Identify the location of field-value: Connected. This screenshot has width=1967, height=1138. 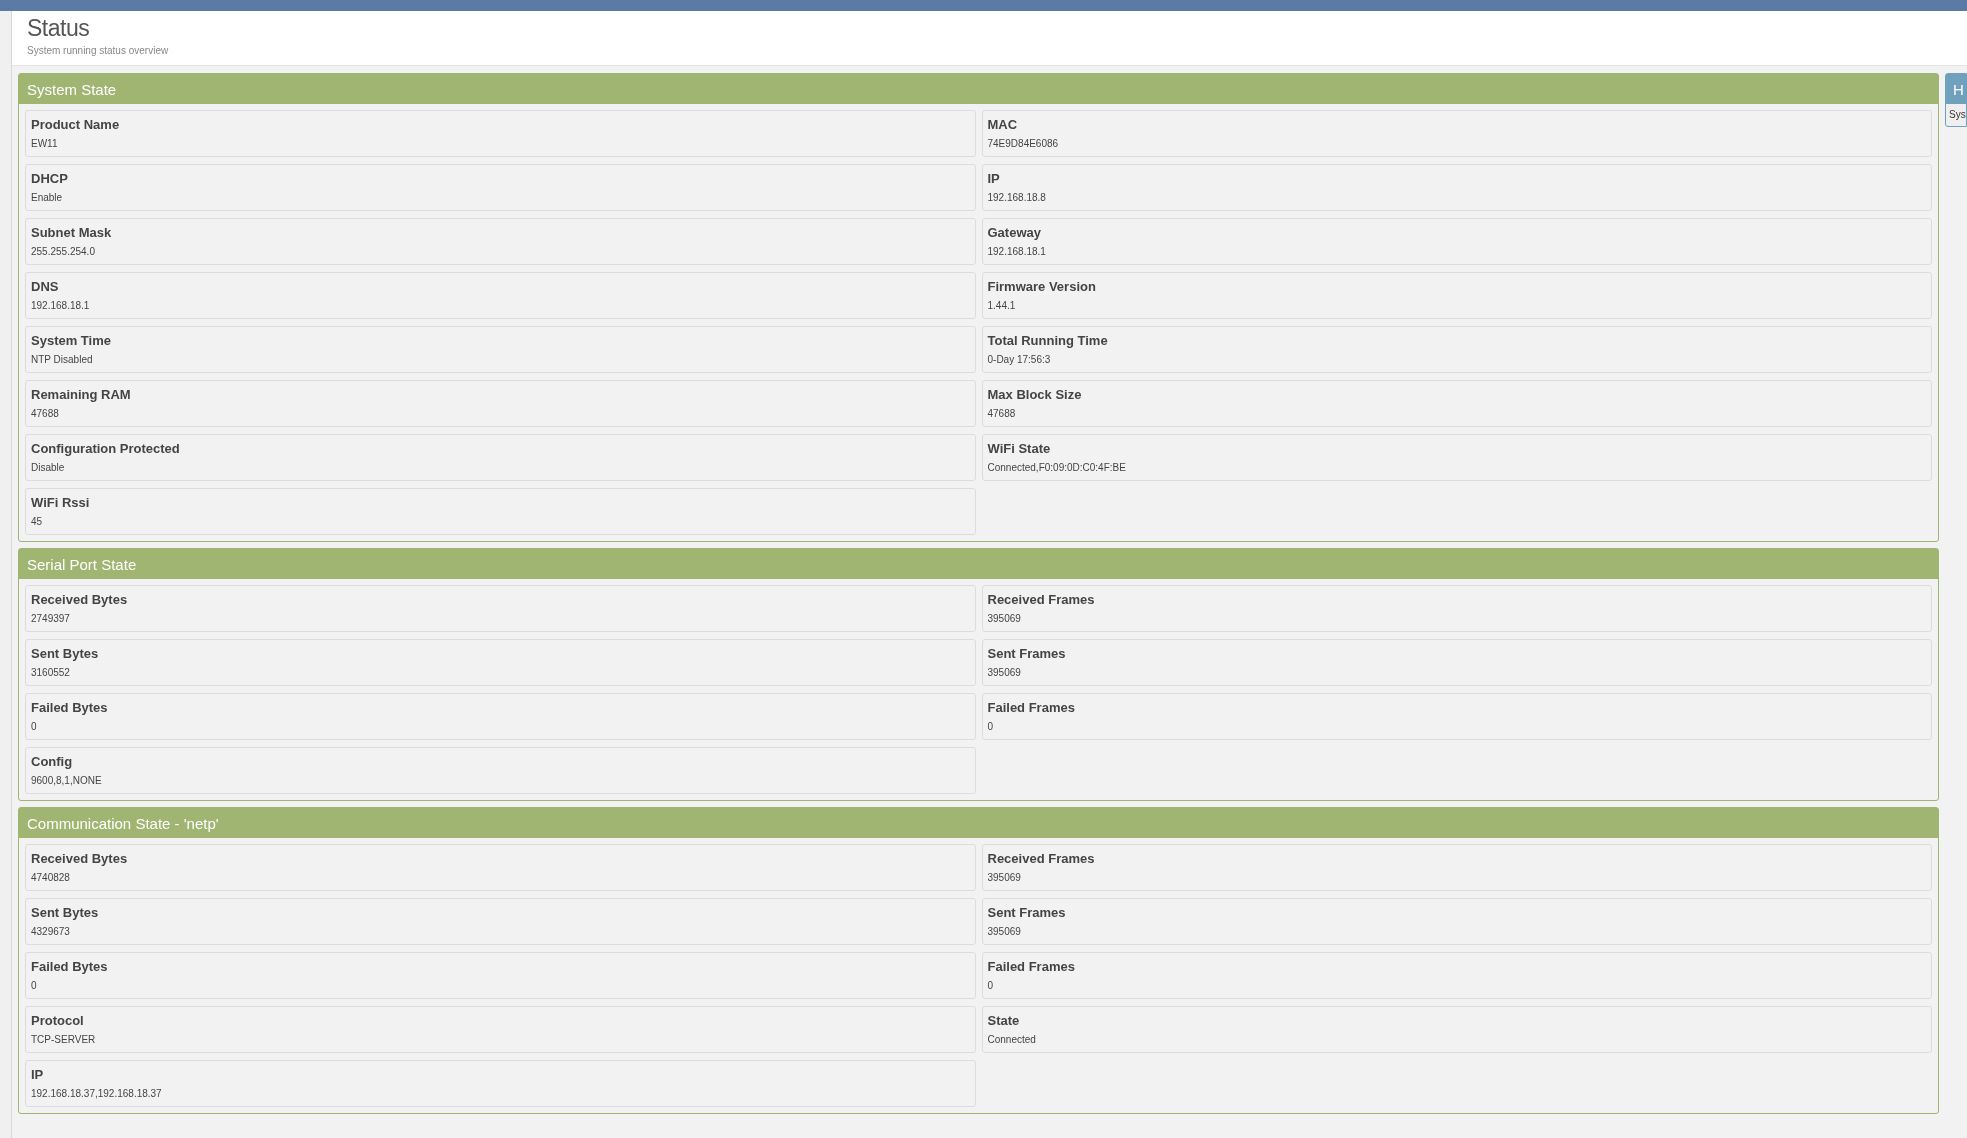
(1012, 1039).